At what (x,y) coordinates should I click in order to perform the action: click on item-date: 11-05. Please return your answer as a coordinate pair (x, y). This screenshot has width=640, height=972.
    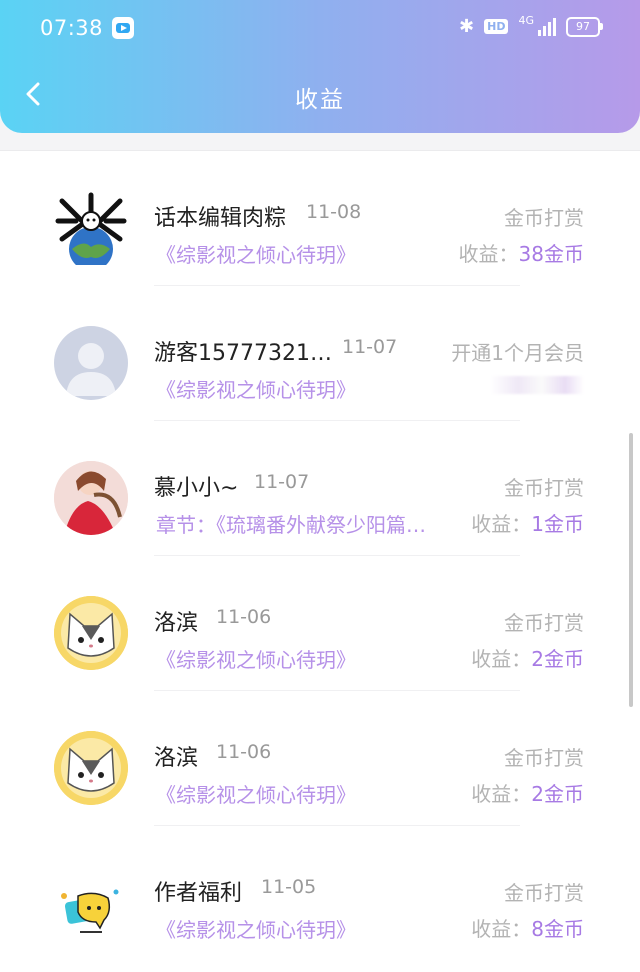
    Looking at the image, I should click on (289, 887).